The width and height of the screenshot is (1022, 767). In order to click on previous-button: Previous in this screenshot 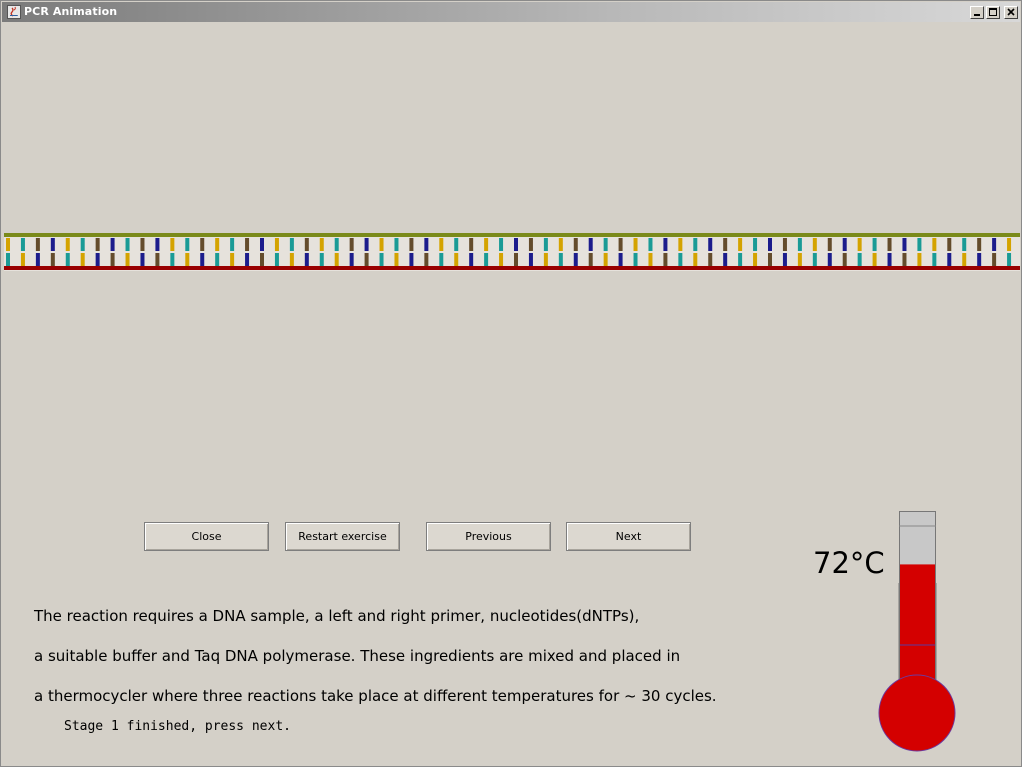, I will do `click(488, 536)`.